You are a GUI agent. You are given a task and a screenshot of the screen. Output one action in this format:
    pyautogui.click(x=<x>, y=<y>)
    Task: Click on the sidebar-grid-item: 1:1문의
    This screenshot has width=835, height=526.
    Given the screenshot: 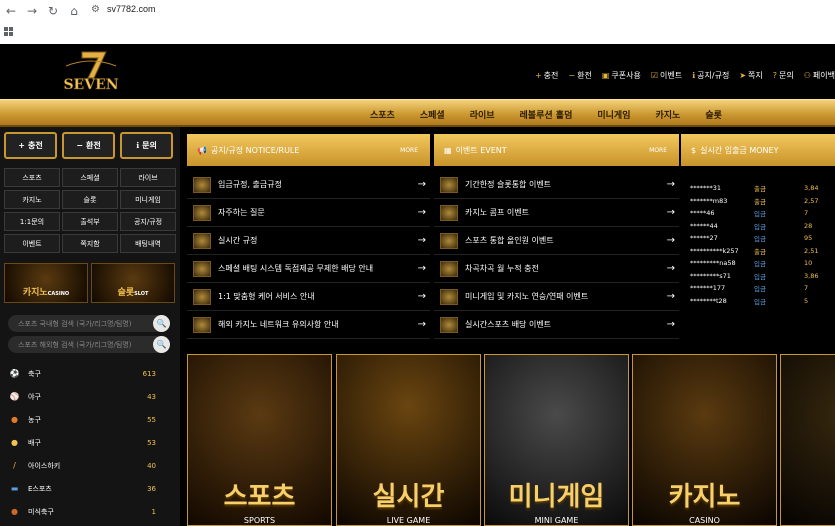 What is the action you would take?
    pyautogui.click(x=32, y=221)
    